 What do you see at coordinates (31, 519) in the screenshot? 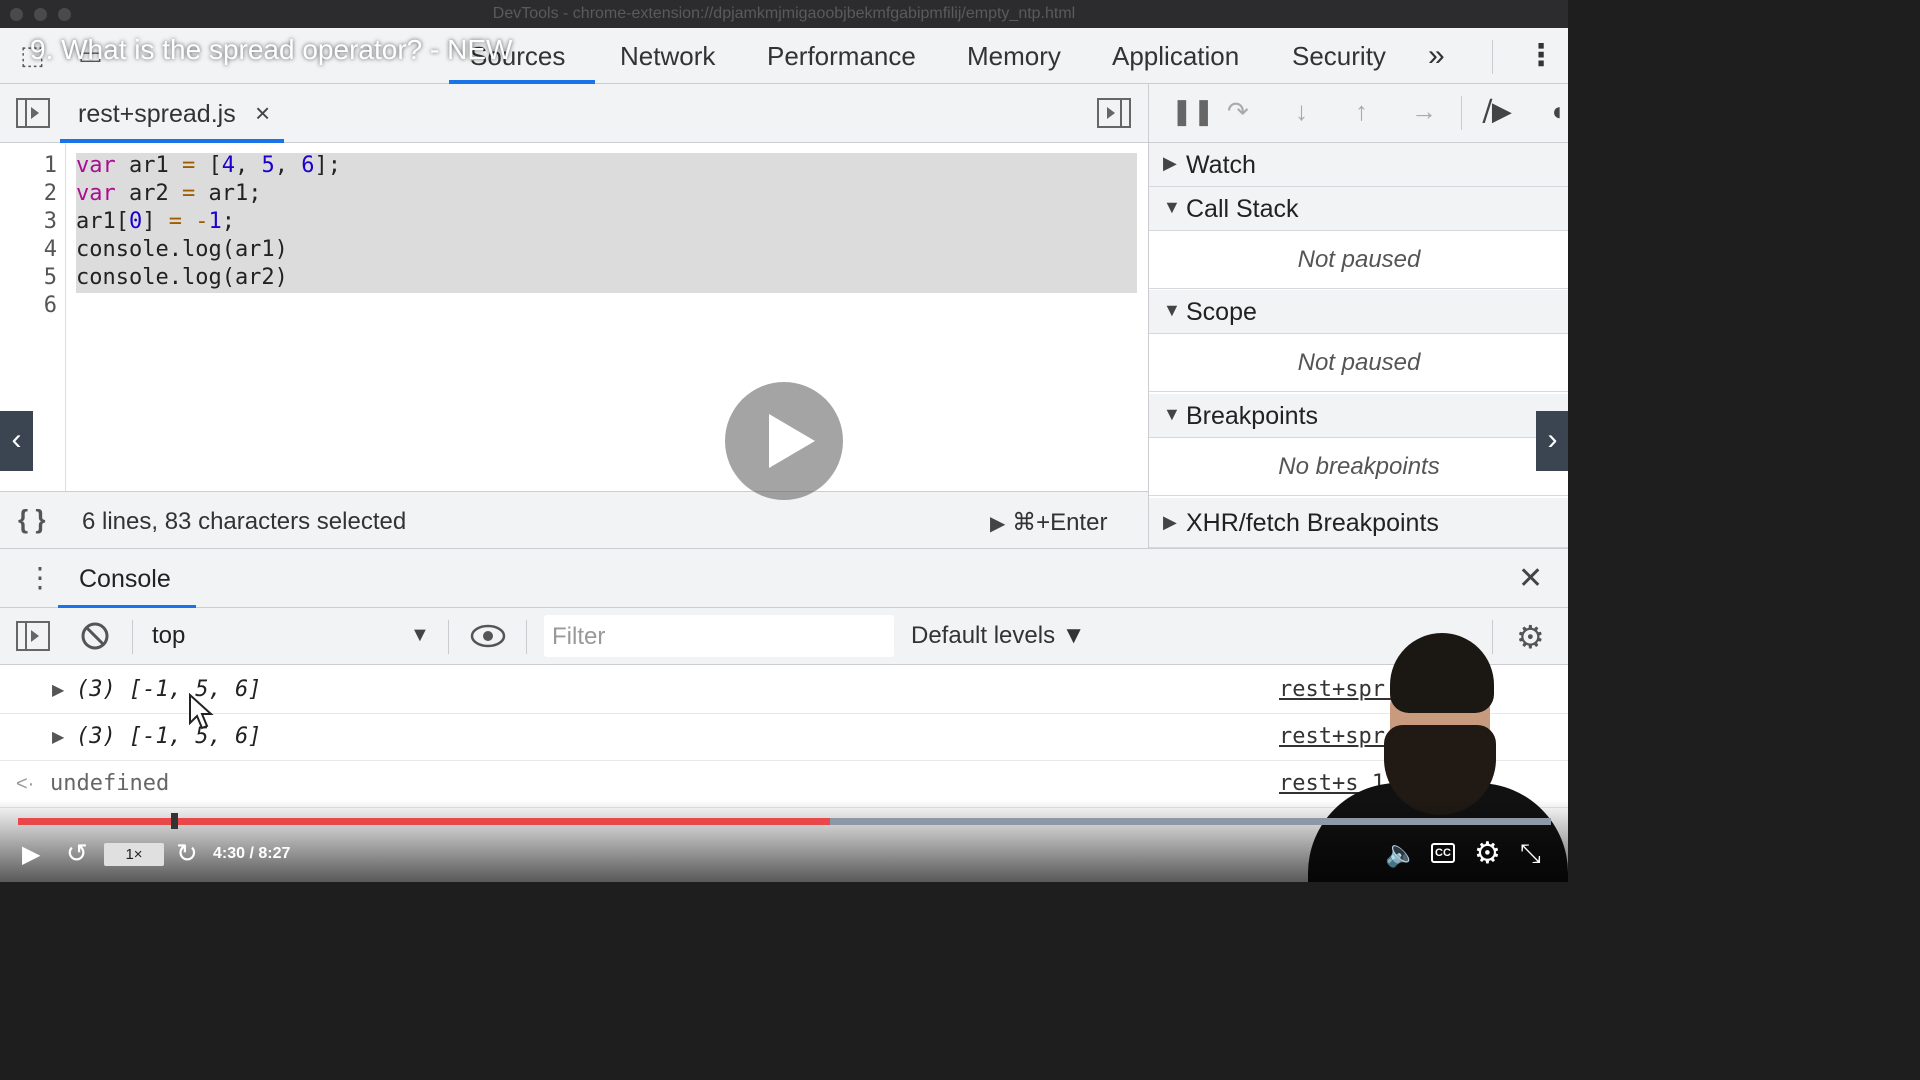
I see `pretty-print-icon: { }` at bounding box center [31, 519].